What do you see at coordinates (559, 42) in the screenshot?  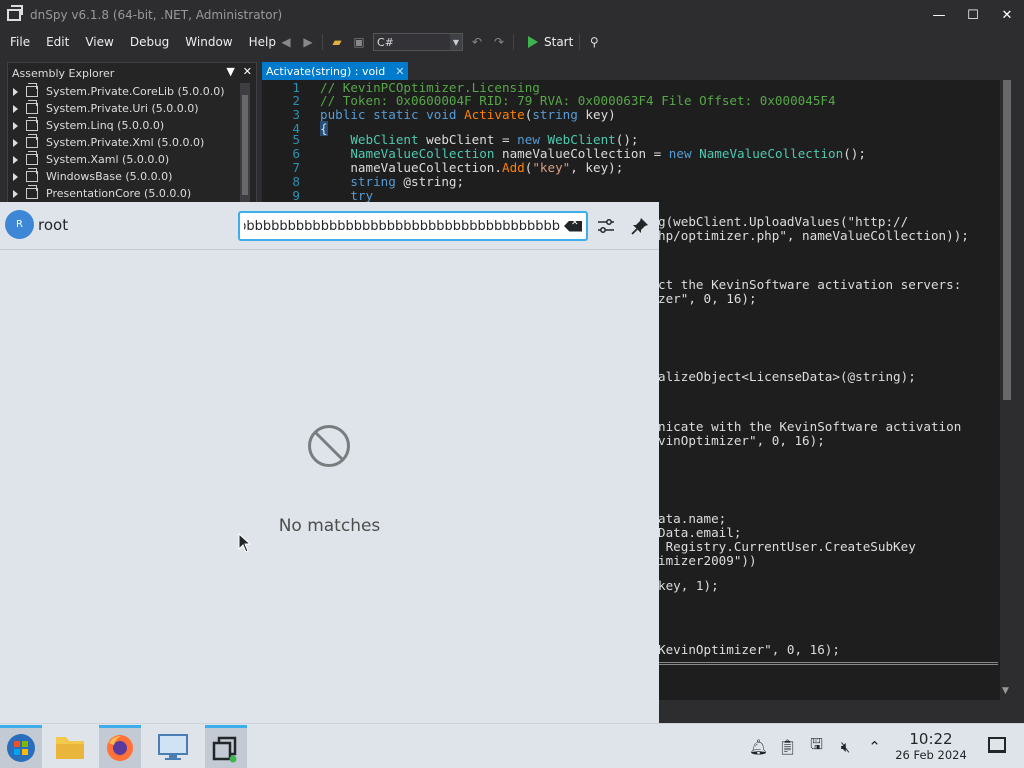 I see `start-label: Start` at bounding box center [559, 42].